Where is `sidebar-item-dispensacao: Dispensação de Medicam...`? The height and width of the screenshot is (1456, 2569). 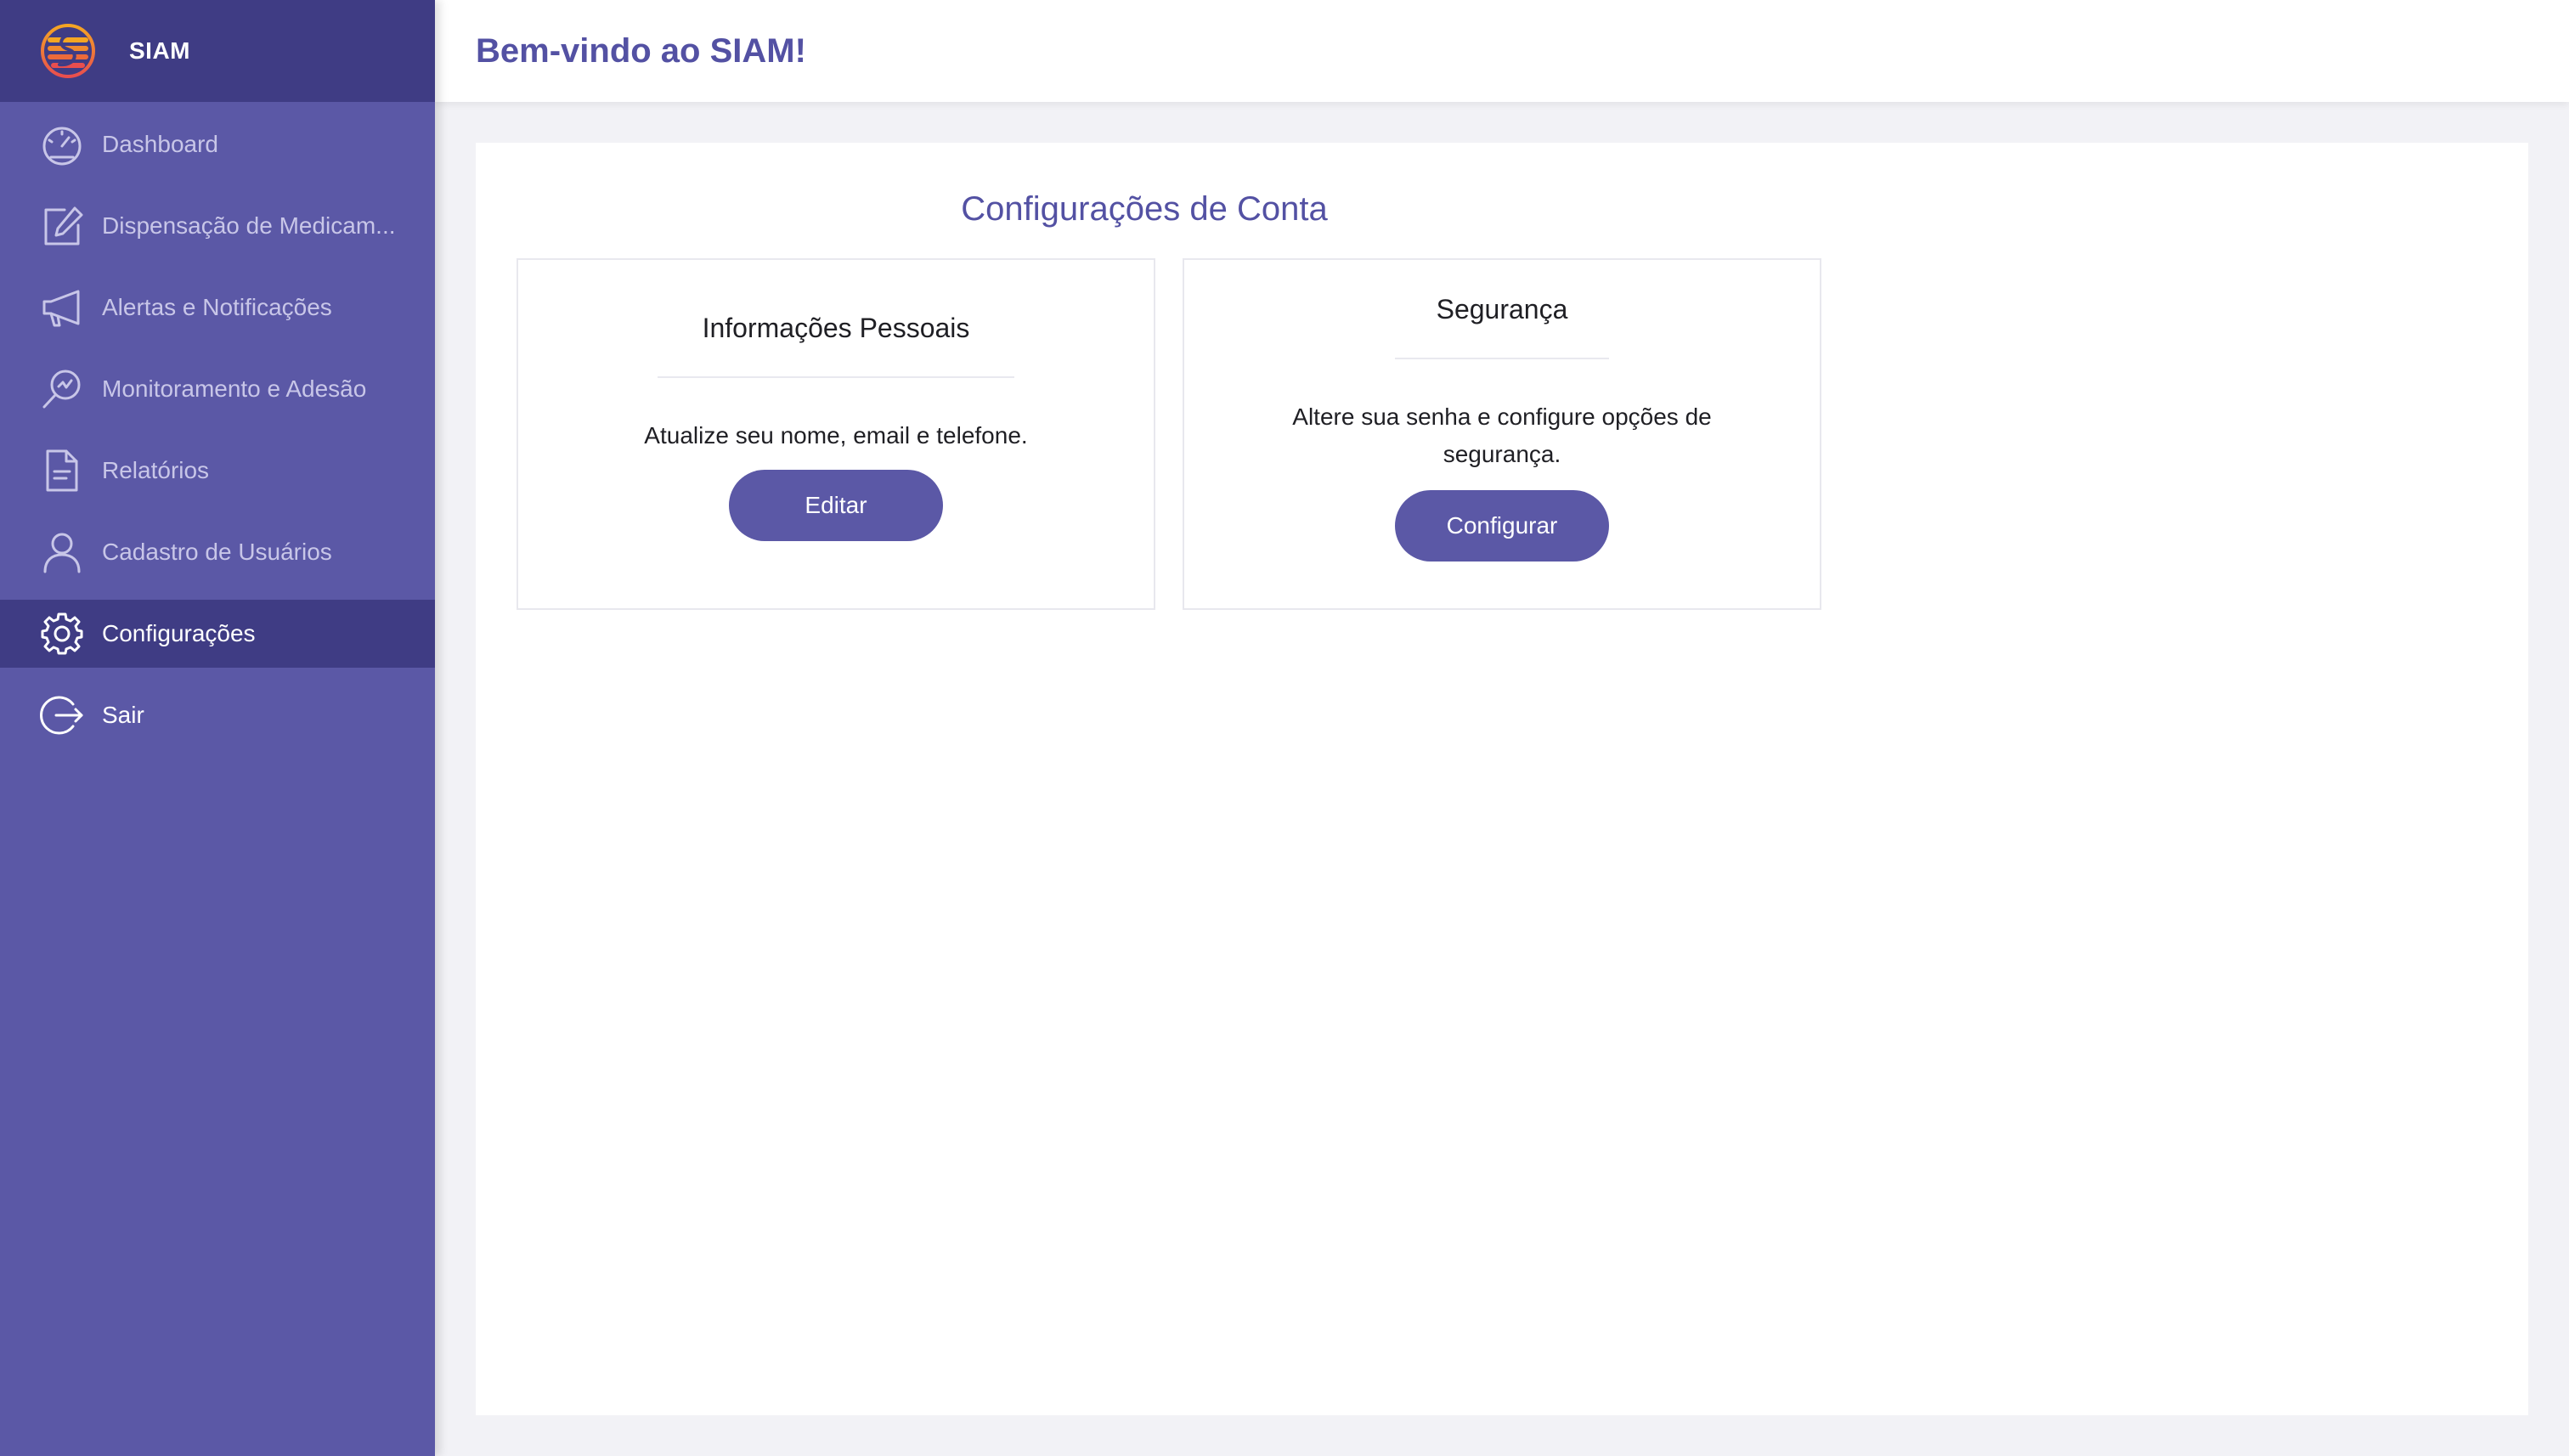 sidebar-item-dispensacao: Dispensação de Medicam... is located at coordinates (217, 226).